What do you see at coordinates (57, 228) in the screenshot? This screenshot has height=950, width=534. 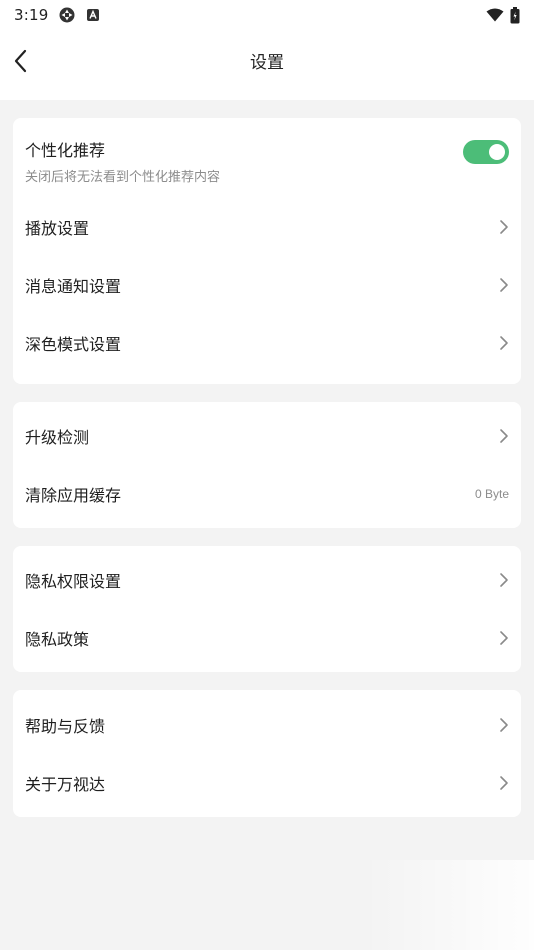 I see `playback-settings-label: 播放设置` at bounding box center [57, 228].